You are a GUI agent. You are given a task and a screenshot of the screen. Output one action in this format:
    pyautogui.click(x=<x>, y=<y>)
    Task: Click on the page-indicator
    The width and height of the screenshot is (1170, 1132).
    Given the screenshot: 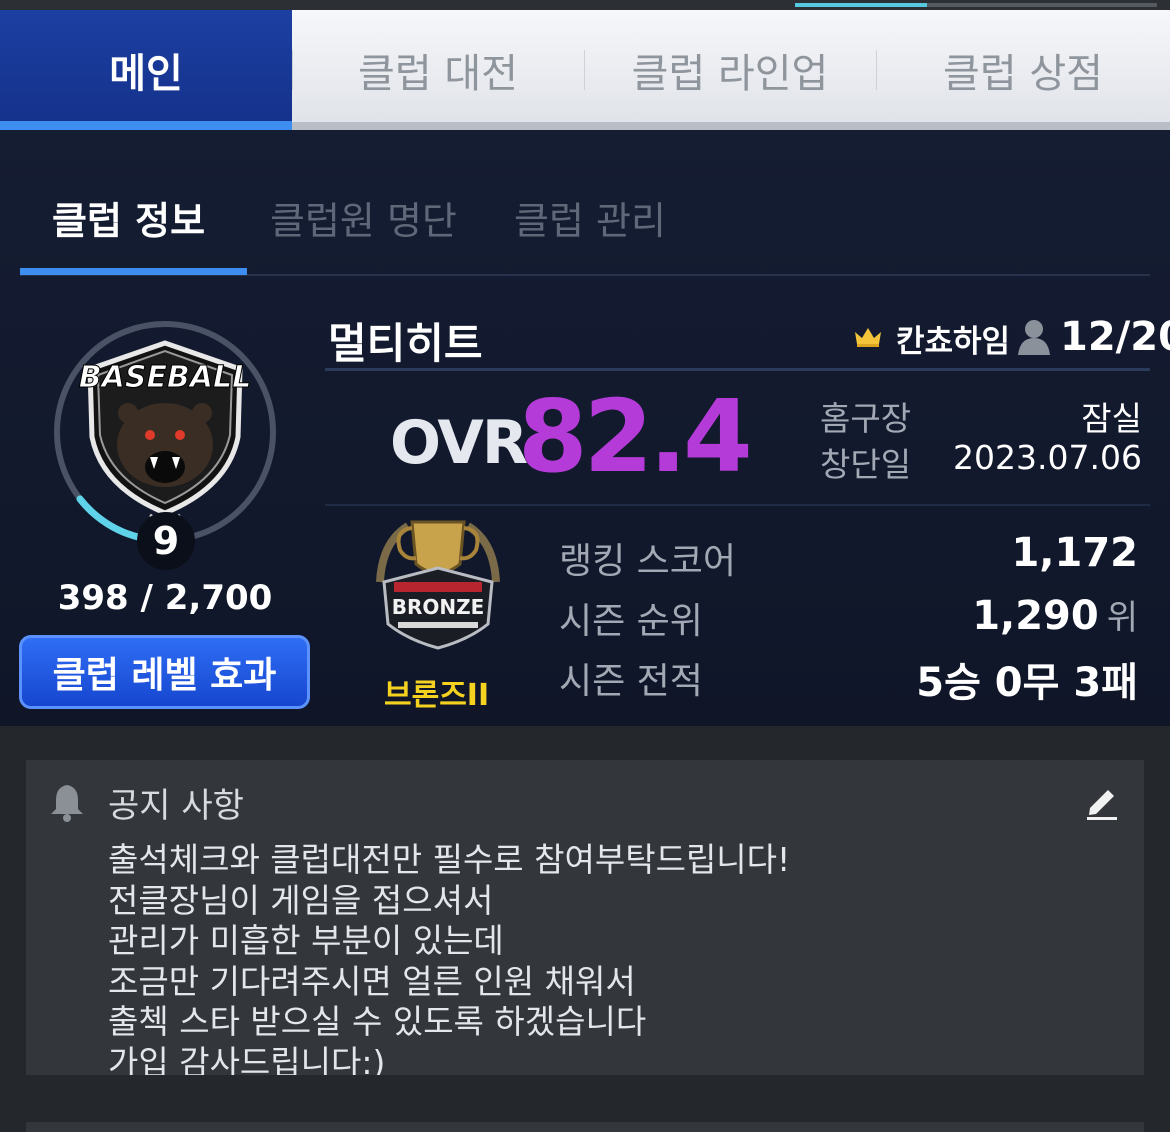 What is the action you would take?
    pyautogui.click(x=1042, y=5)
    